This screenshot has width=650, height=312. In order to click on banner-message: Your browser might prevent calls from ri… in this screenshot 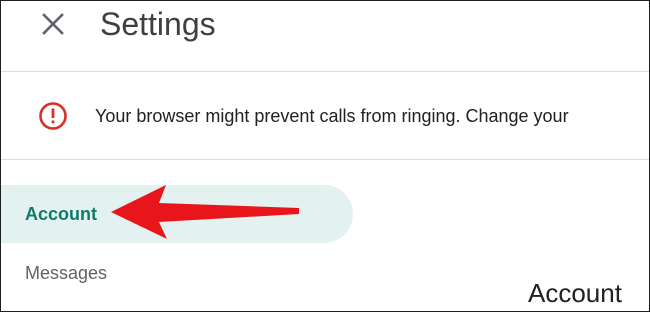, I will do `click(332, 116)`.